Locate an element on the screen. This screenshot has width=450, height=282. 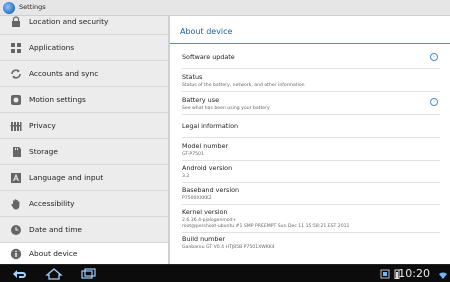
sidebar-item-date-time: Date and time is located at coordinates (85, 230).